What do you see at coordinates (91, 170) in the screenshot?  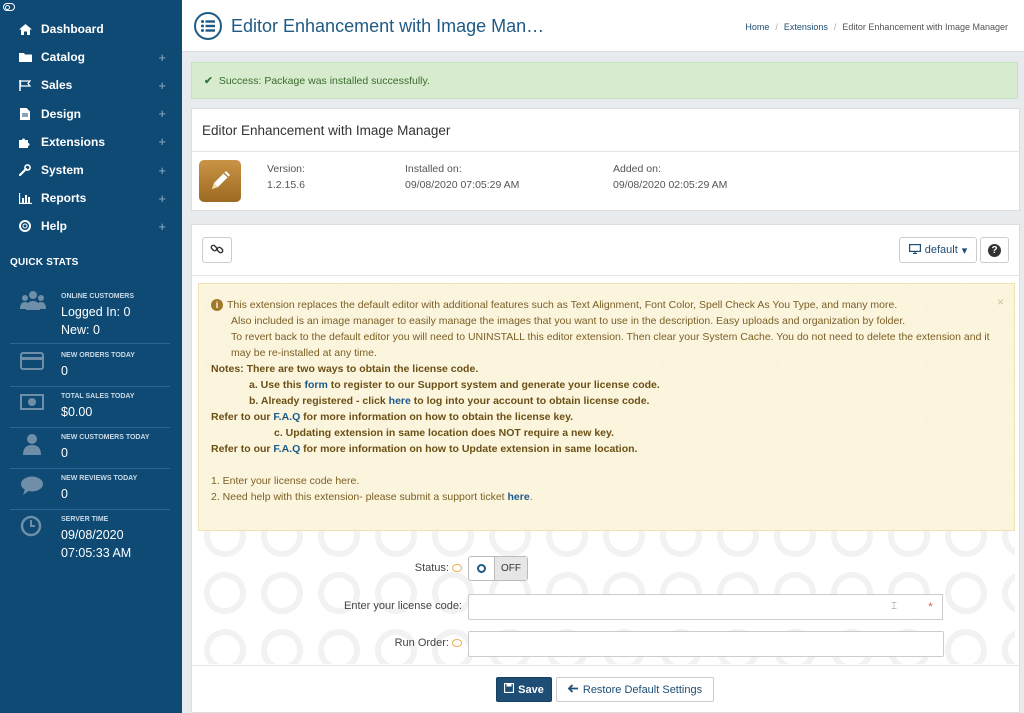 I see `sidebar-item-system: System +` at bounding box center [91, 170].